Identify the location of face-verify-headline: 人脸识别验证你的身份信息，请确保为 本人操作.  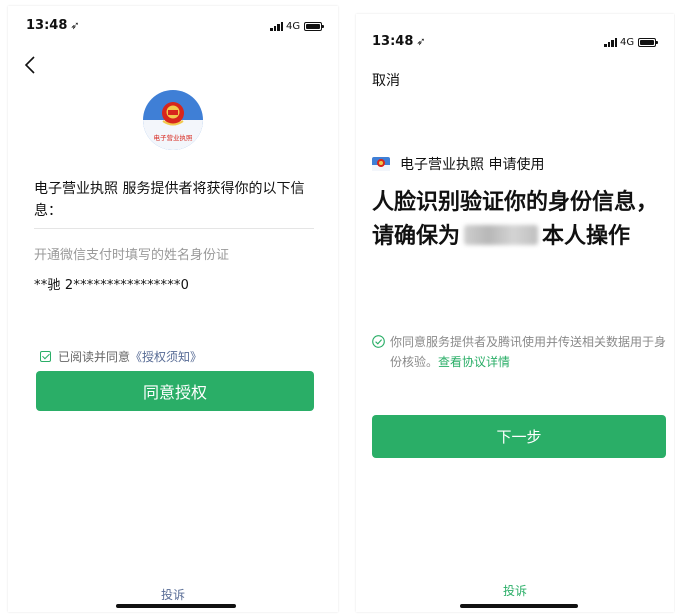
(518, 220).